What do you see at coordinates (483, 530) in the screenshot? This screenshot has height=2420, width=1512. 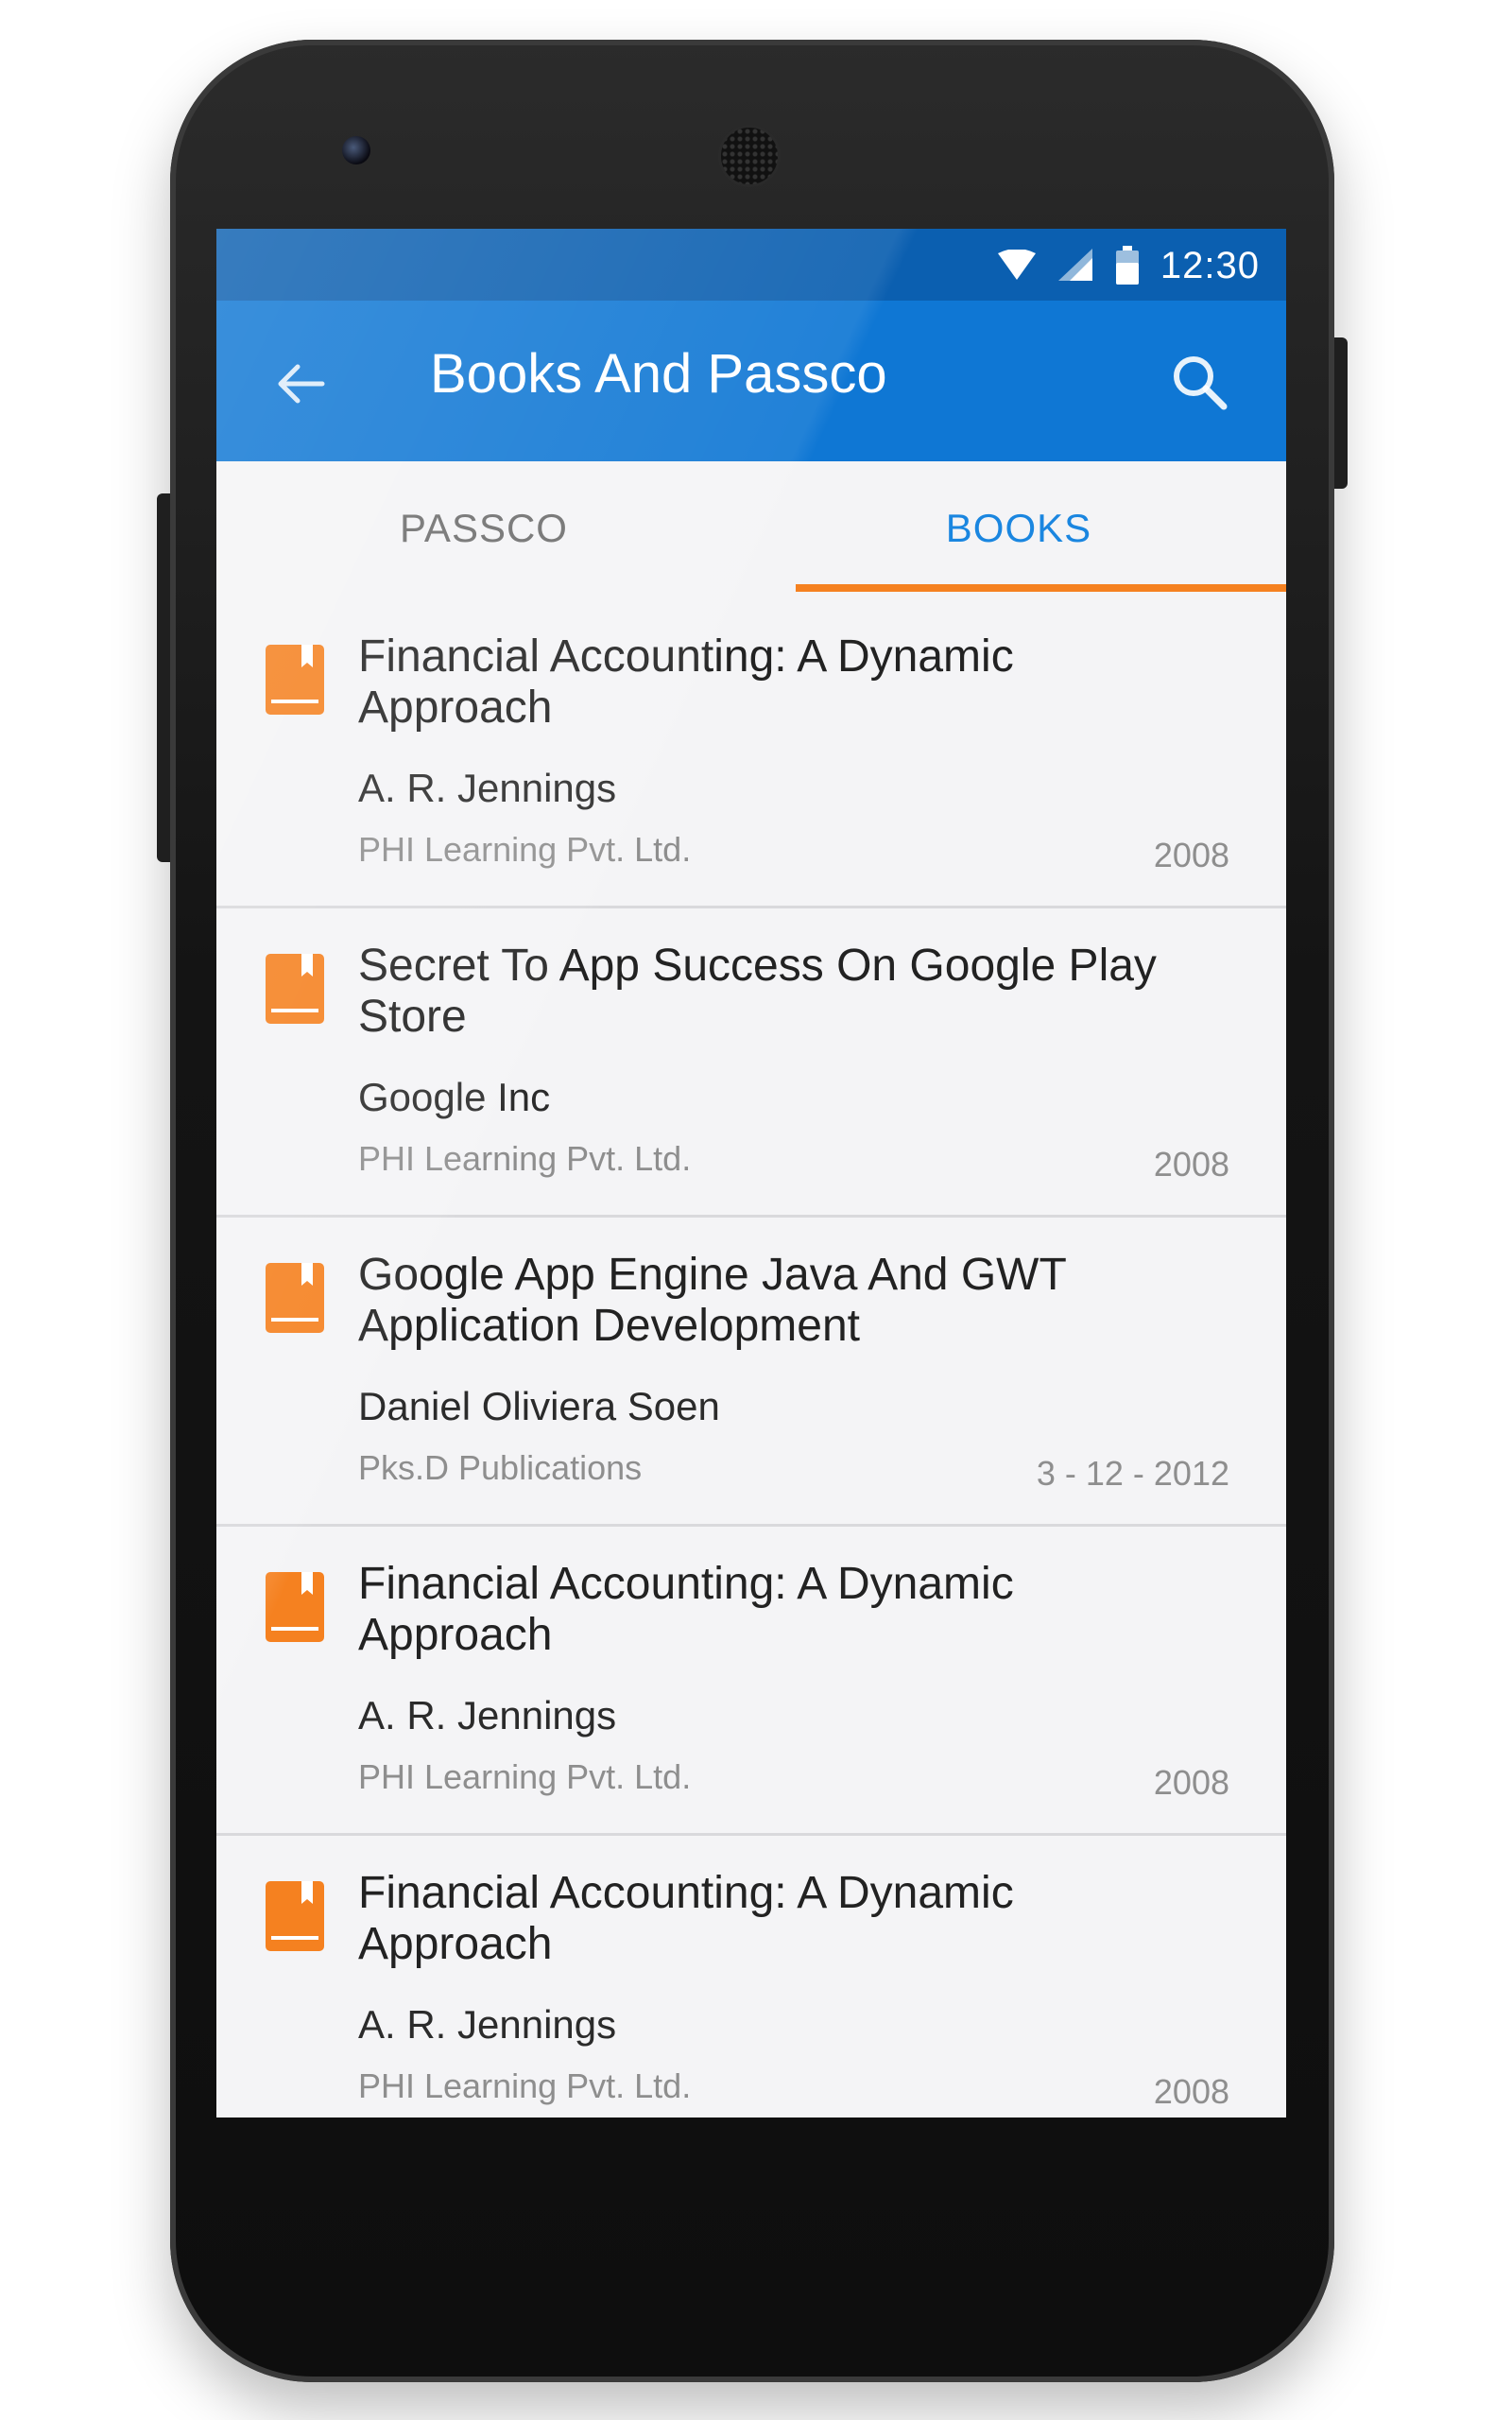 I see `tab-passco: PASSCO` at bounding box center [483, 530].